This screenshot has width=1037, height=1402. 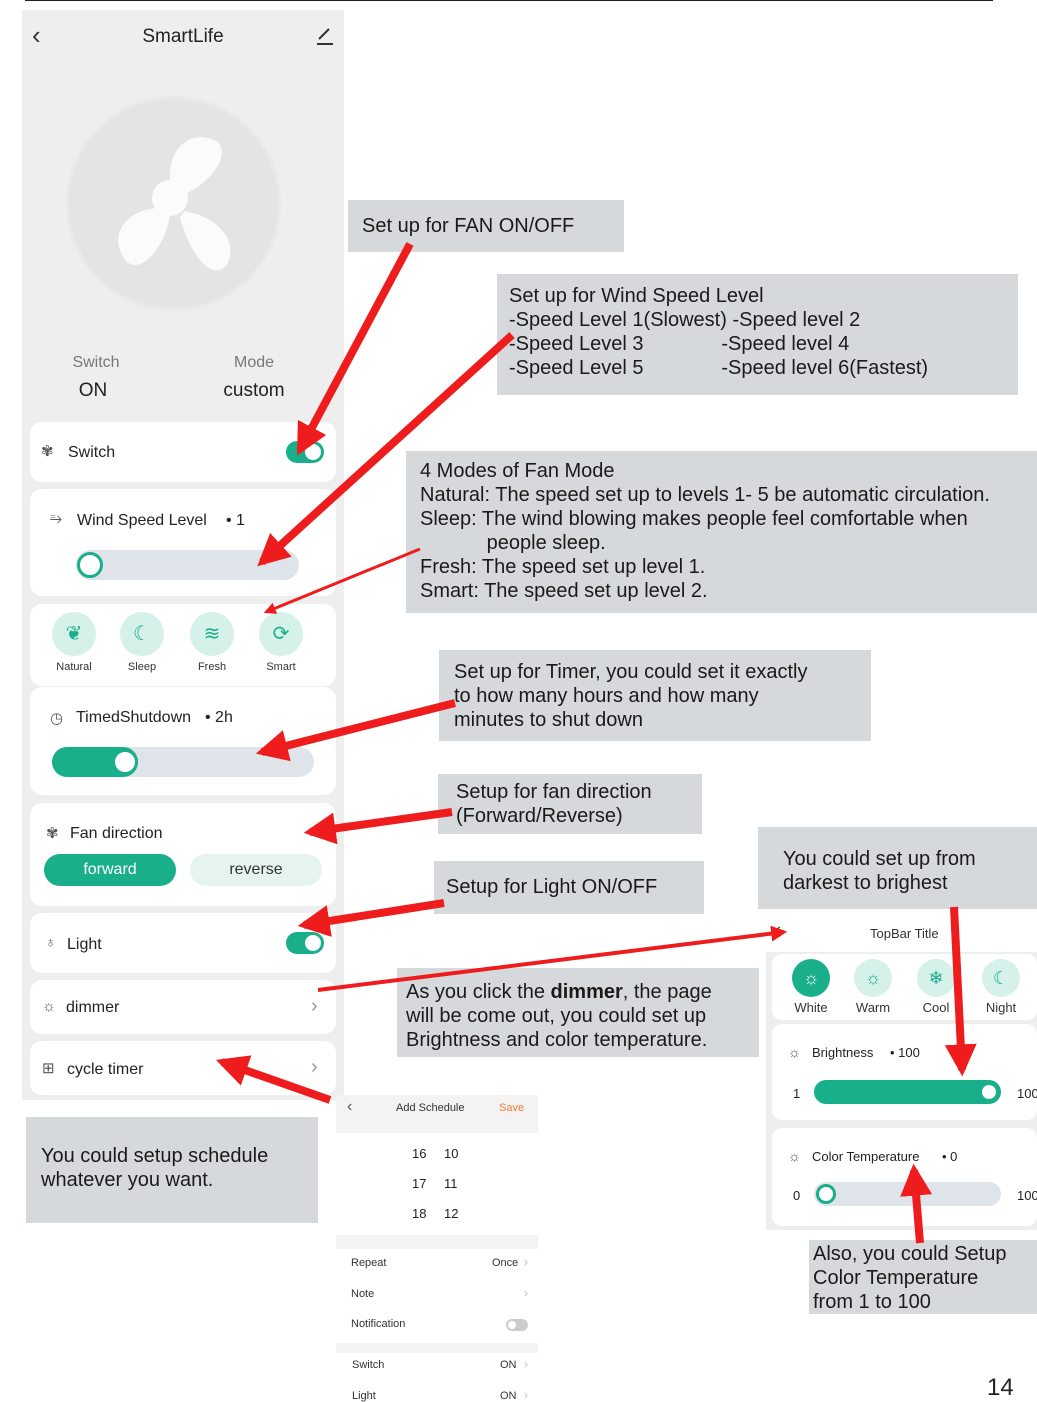 What do you see at coordinates (256, 870) in the screenshot?
I see `reverse-button: reverse` at bounding box center [256, 870].